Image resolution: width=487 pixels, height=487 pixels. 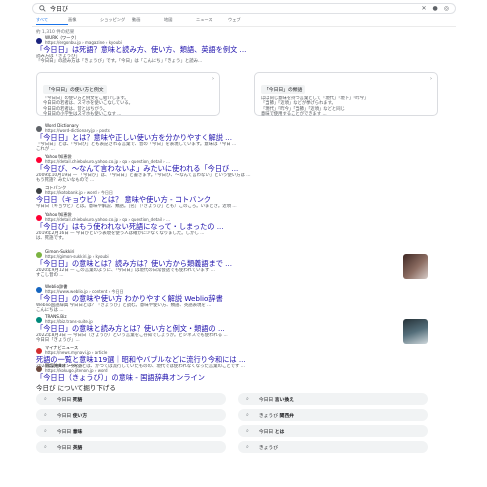 What do you see at coordinates (268, 416) in the screenshot?
I see `related-base: きょうび` at bounding box center [268, 416].